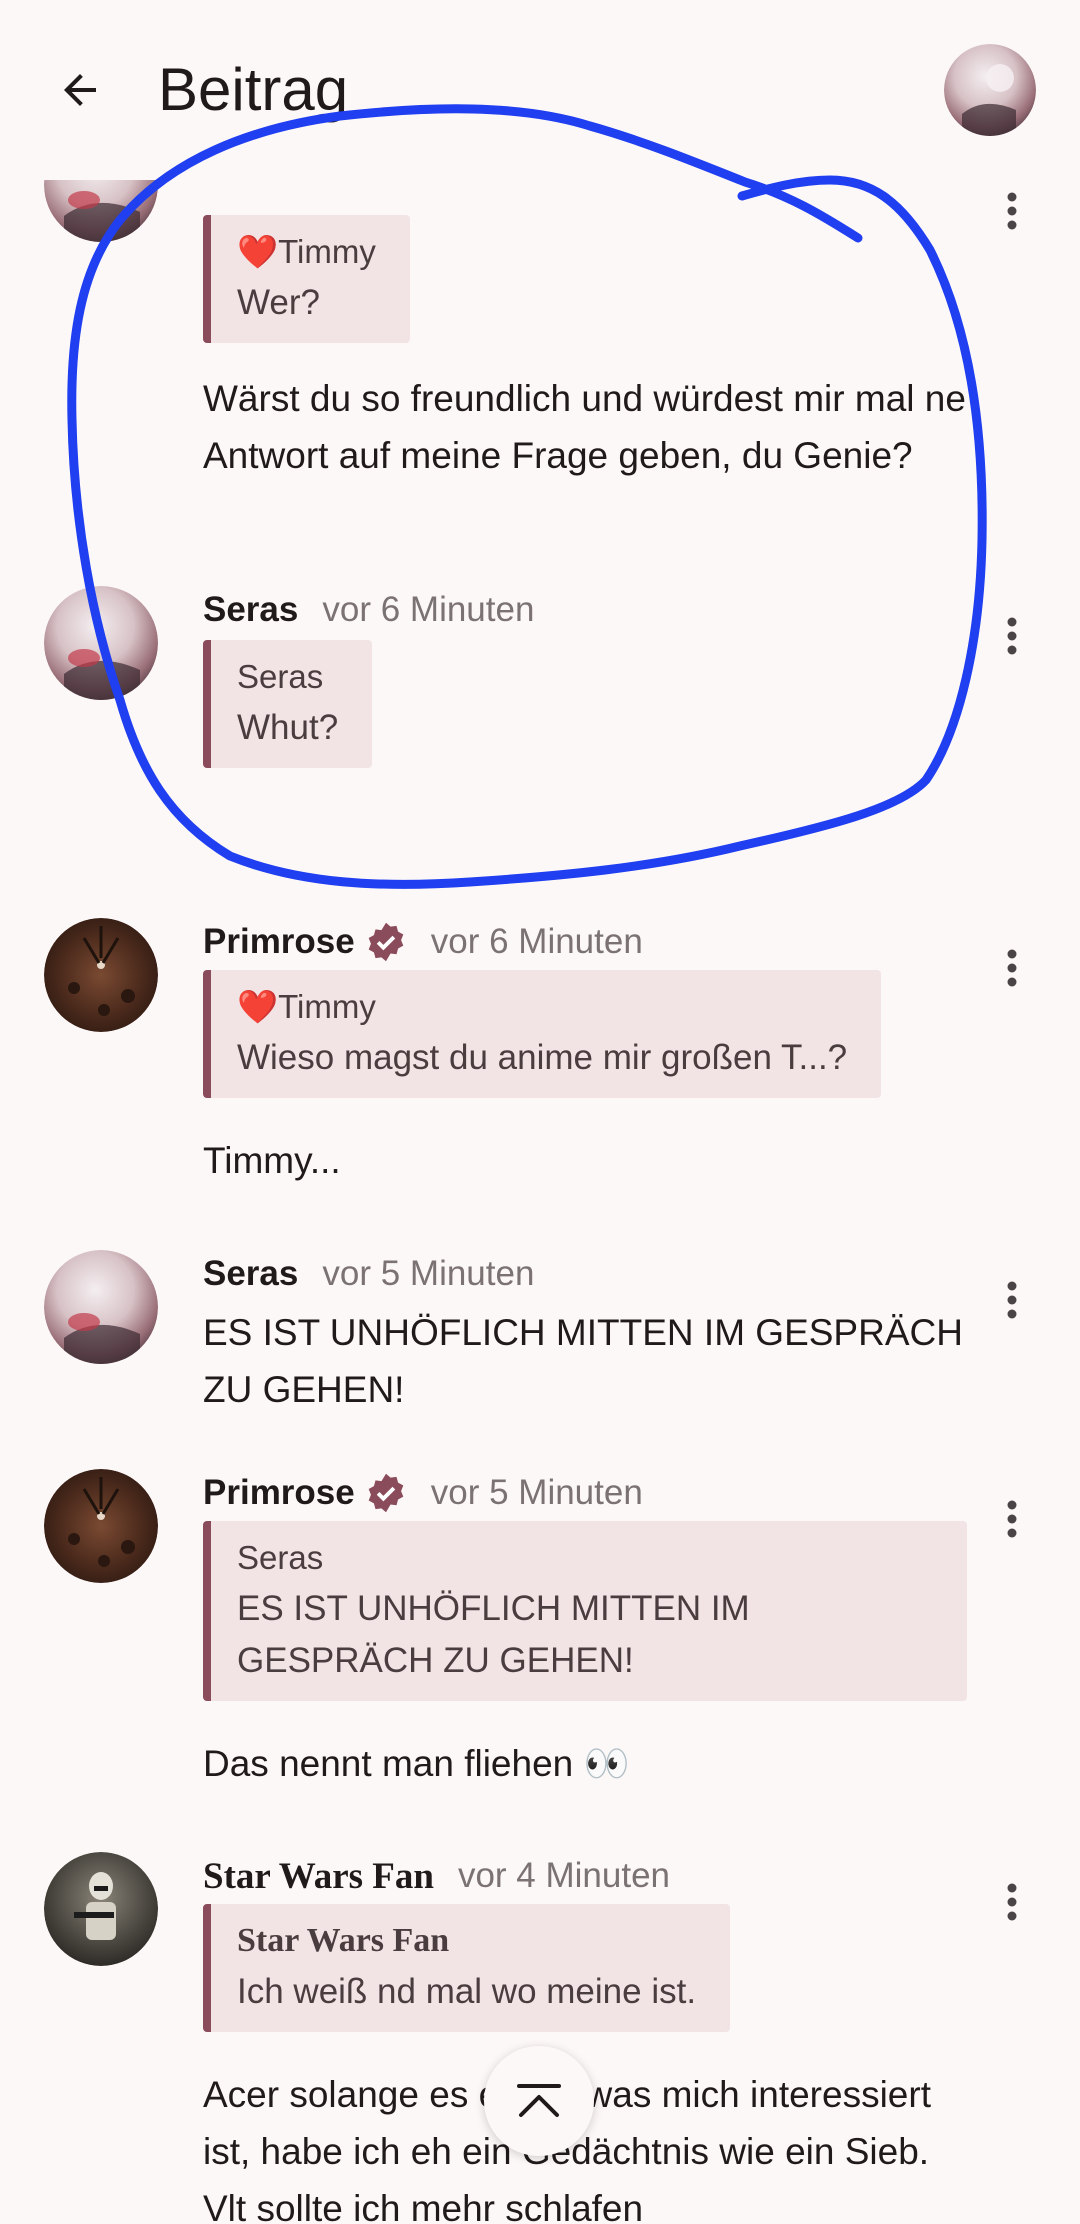  What do you see at coordinates (436, 1876) in the screenshot?
I see `comment-meta: Star Wars Fan vor 4 Minuten` at bounding box center [436, 1876].